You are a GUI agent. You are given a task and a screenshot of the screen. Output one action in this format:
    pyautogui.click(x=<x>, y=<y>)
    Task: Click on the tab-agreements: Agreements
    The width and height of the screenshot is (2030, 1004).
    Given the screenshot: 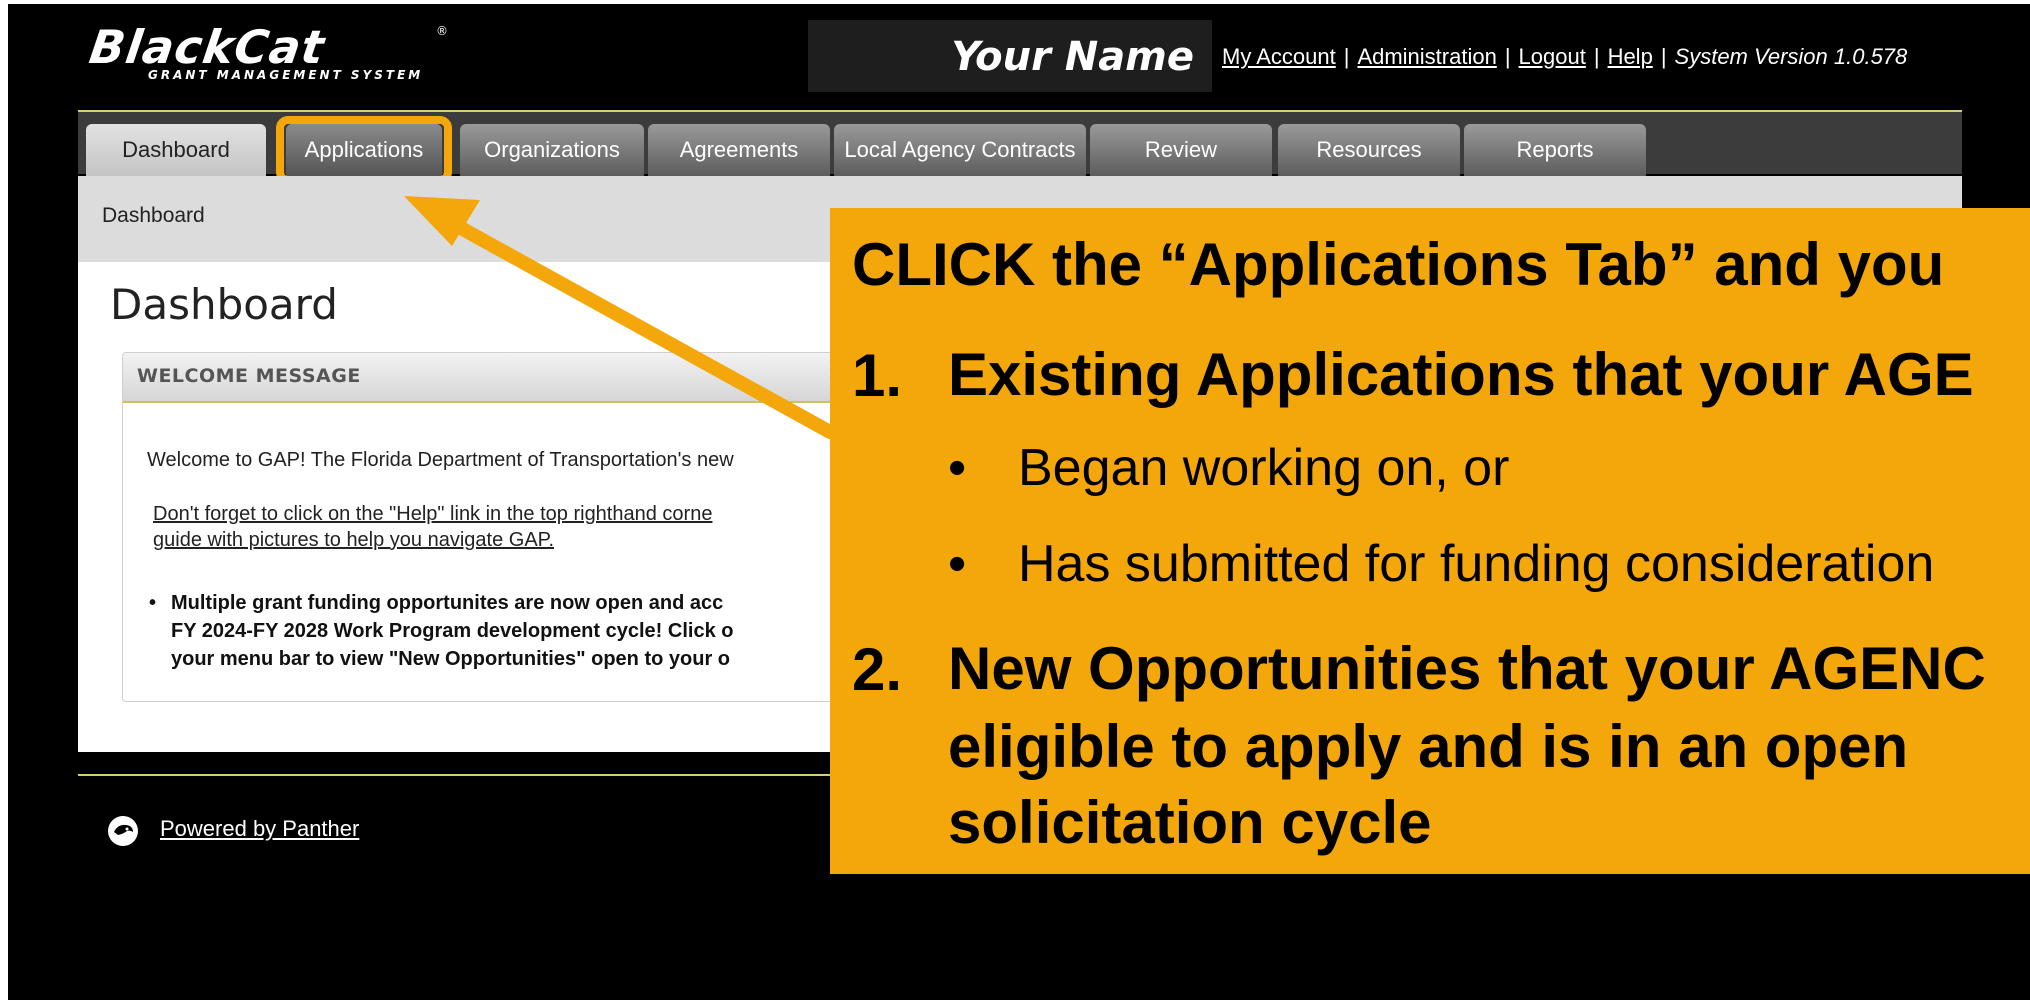 What is the action you would take?
    pyautogui.click(x=739, y=150)
    